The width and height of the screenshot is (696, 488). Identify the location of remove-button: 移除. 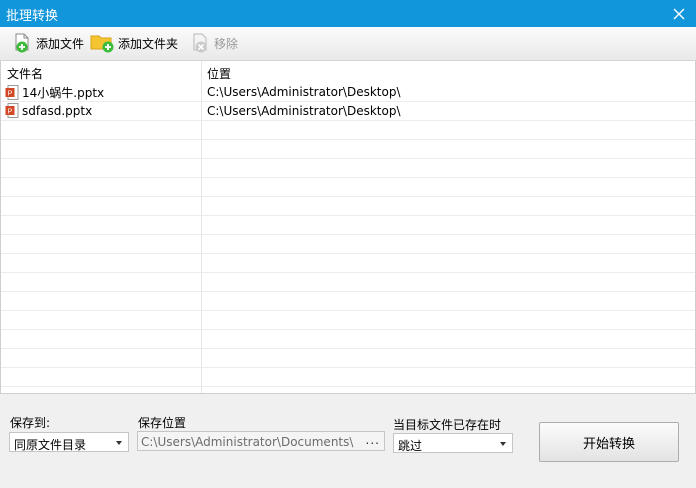
(214, 43).